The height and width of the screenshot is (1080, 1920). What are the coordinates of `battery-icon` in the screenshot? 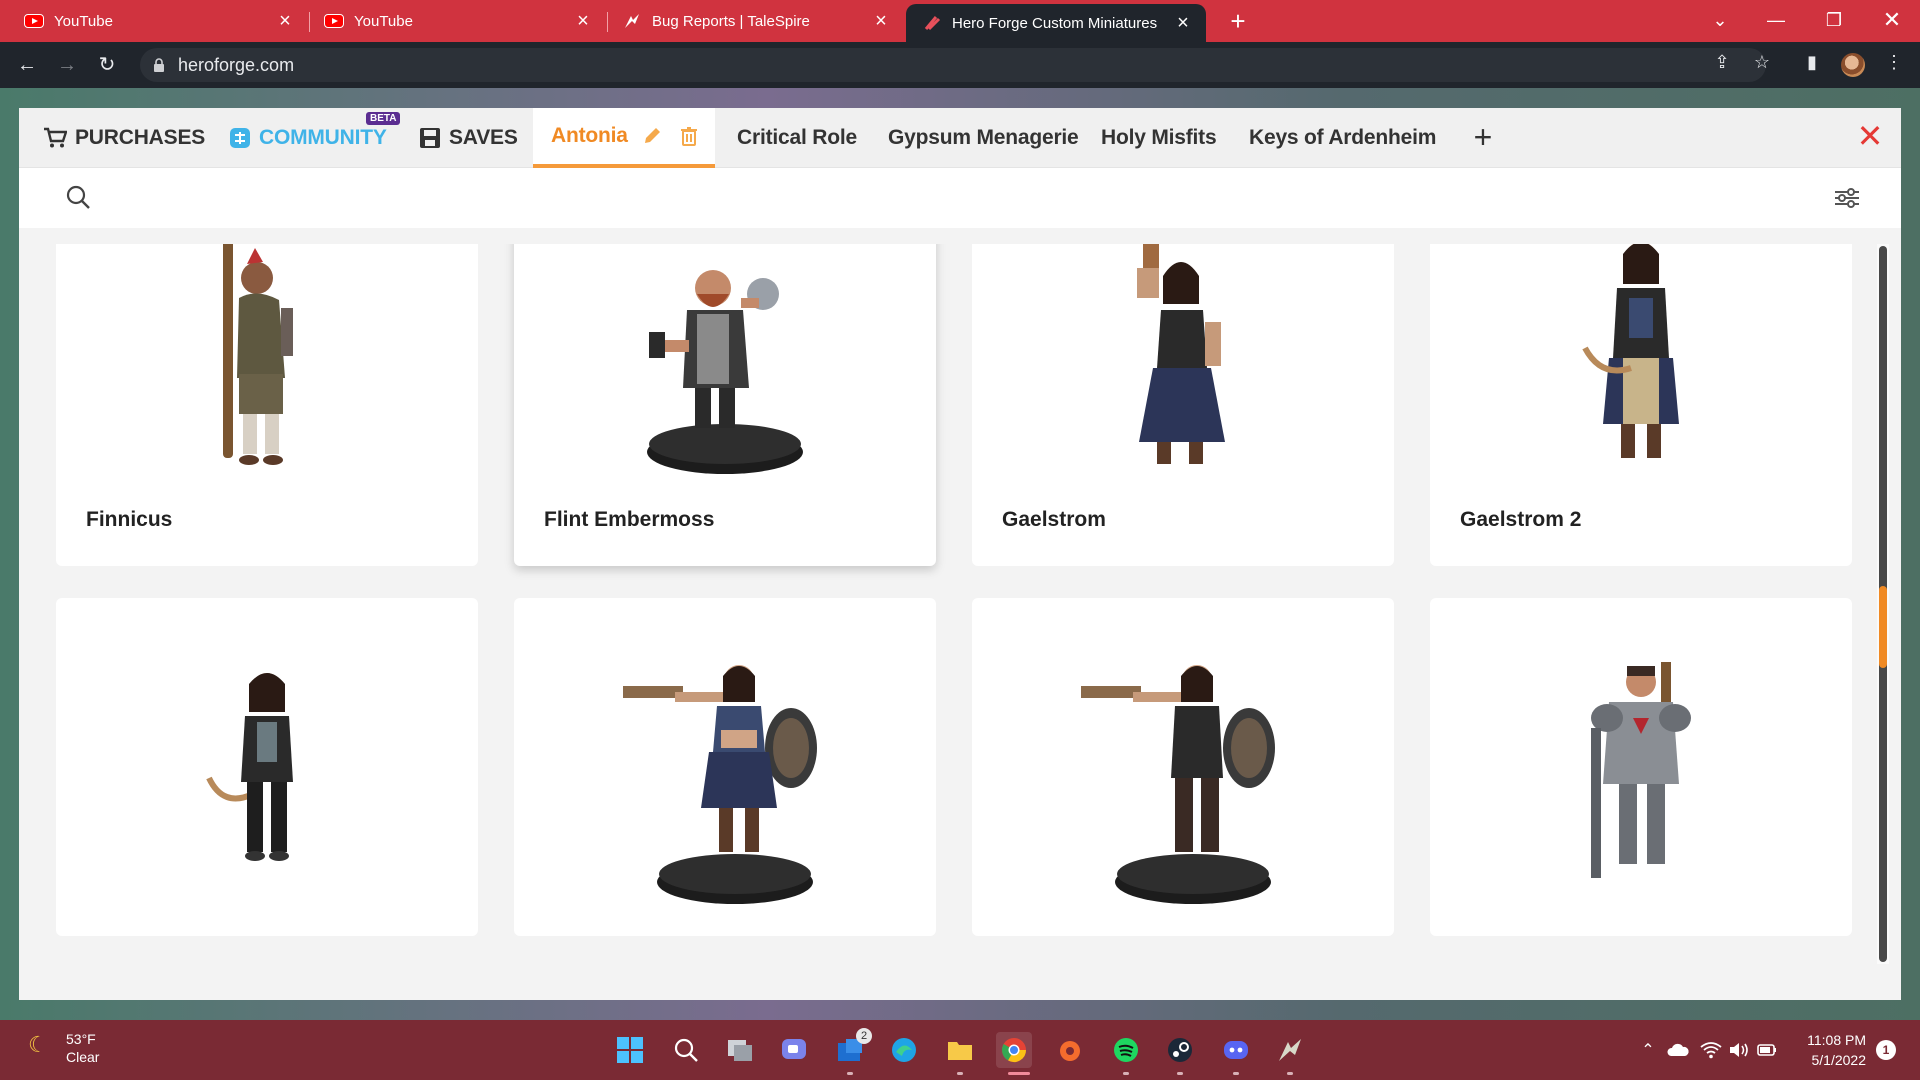 It's located at (1767, 1050).